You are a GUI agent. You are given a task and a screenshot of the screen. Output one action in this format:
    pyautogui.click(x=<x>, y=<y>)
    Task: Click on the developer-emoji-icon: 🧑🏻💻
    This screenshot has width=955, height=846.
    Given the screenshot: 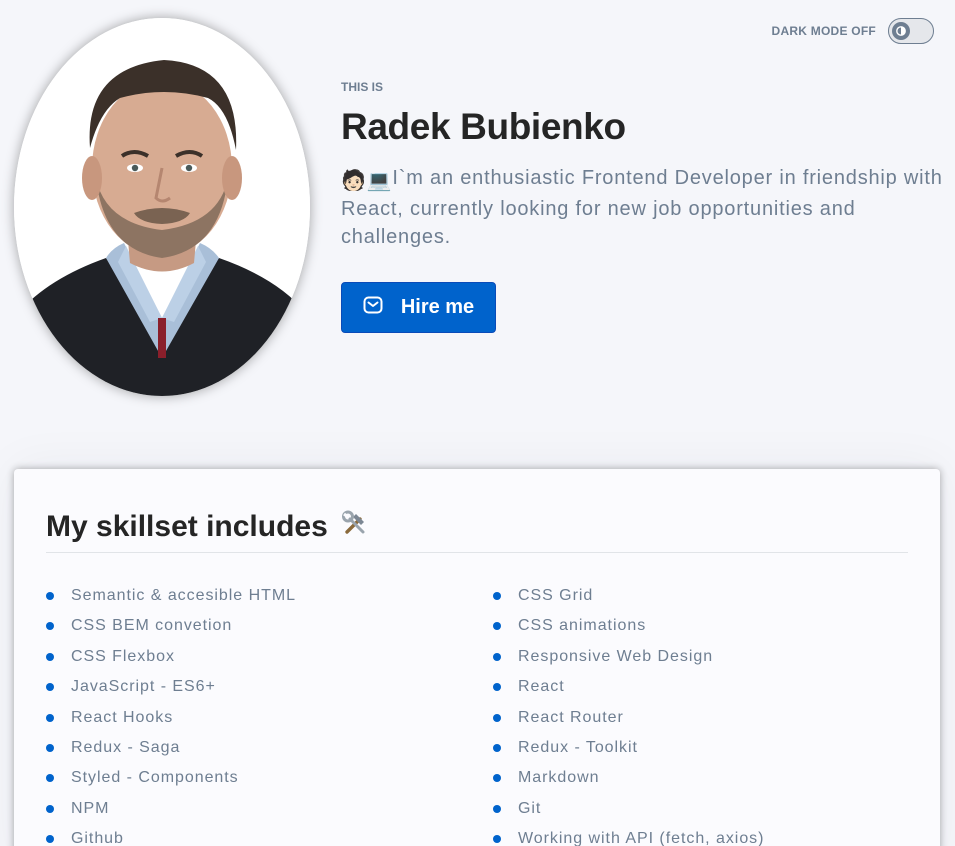 What is the action you would take?
    pyautogui.click(x=367, y=181)
    